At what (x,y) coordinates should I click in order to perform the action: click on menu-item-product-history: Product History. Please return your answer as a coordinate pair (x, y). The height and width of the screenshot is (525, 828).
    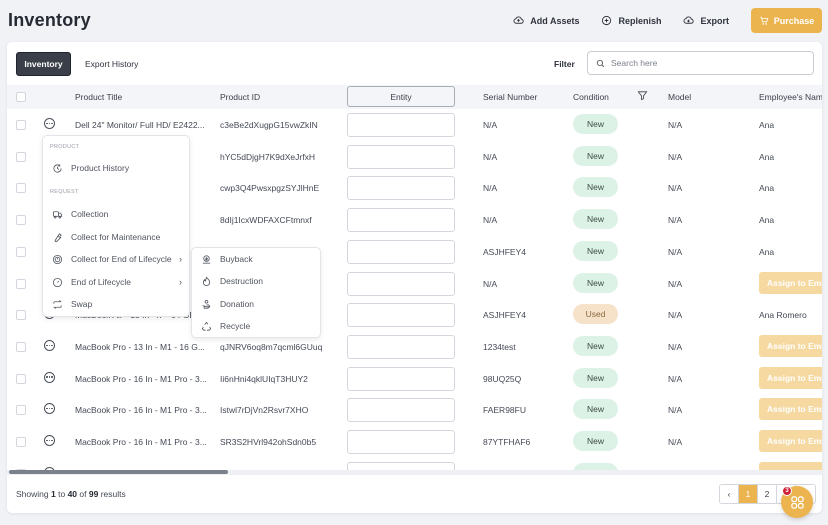
    Looking at the image, I should click on (116, 168).